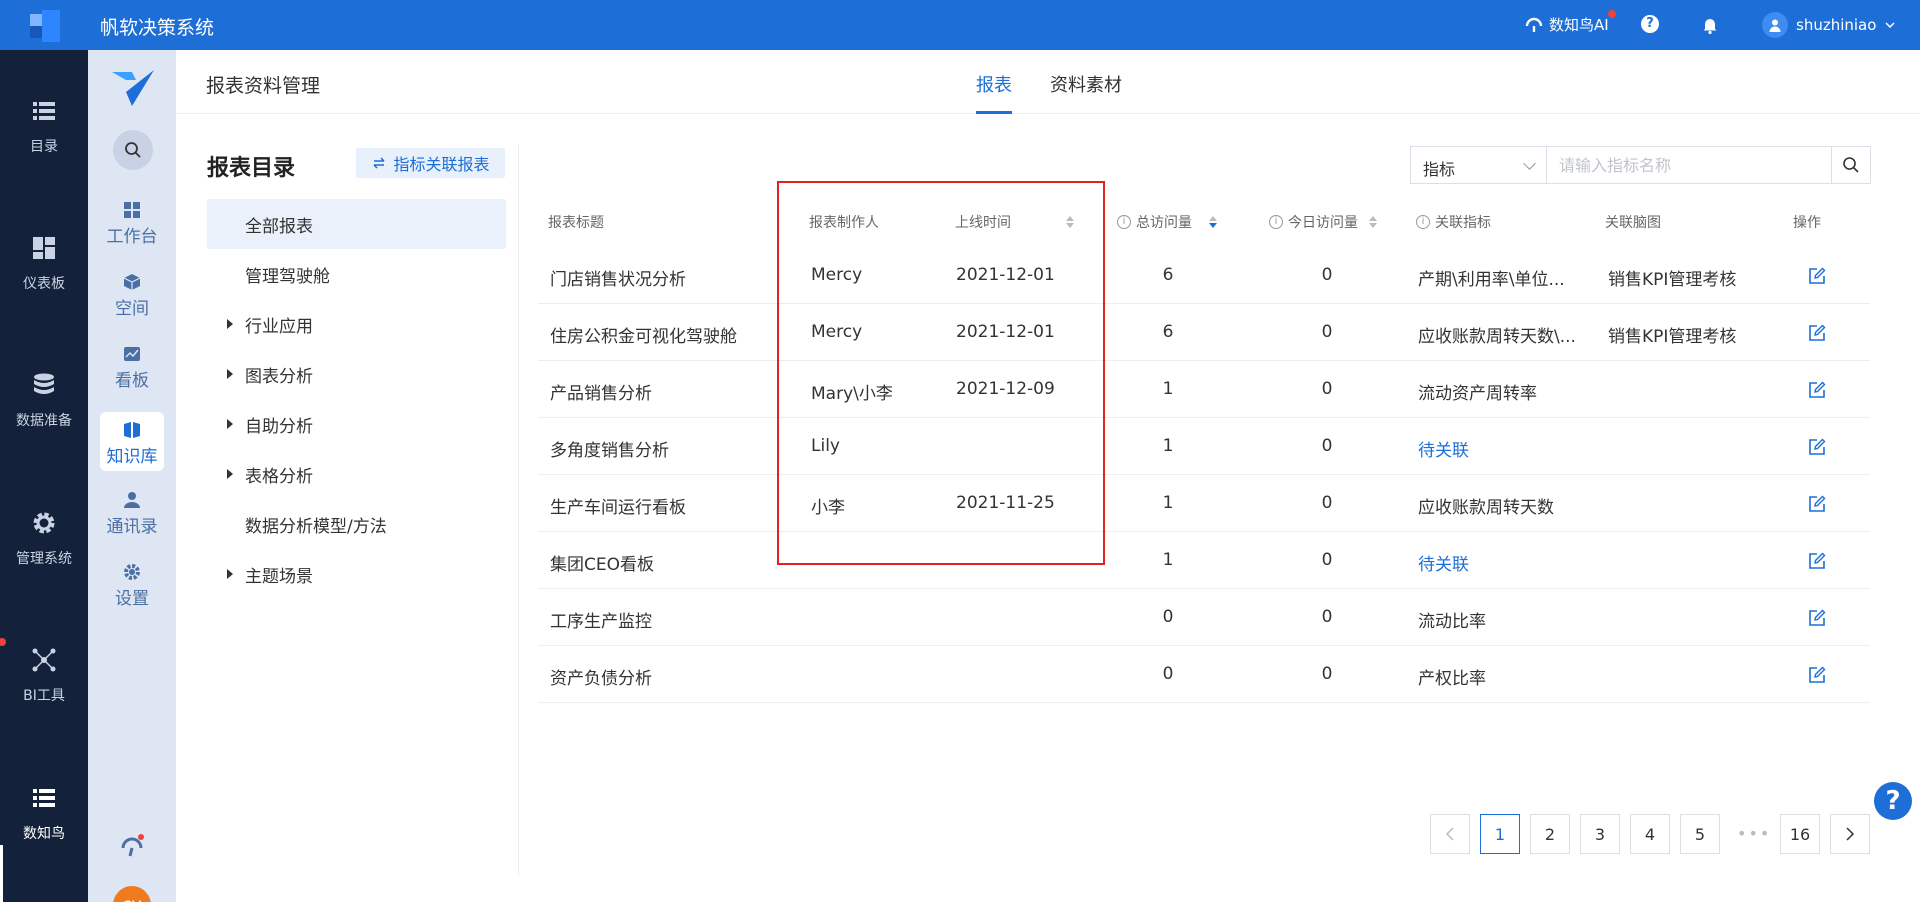 Image resolution: width=1920 pixels, height=902 pixels. I want to click on nav-item-board: 看板, so click(132, 367).